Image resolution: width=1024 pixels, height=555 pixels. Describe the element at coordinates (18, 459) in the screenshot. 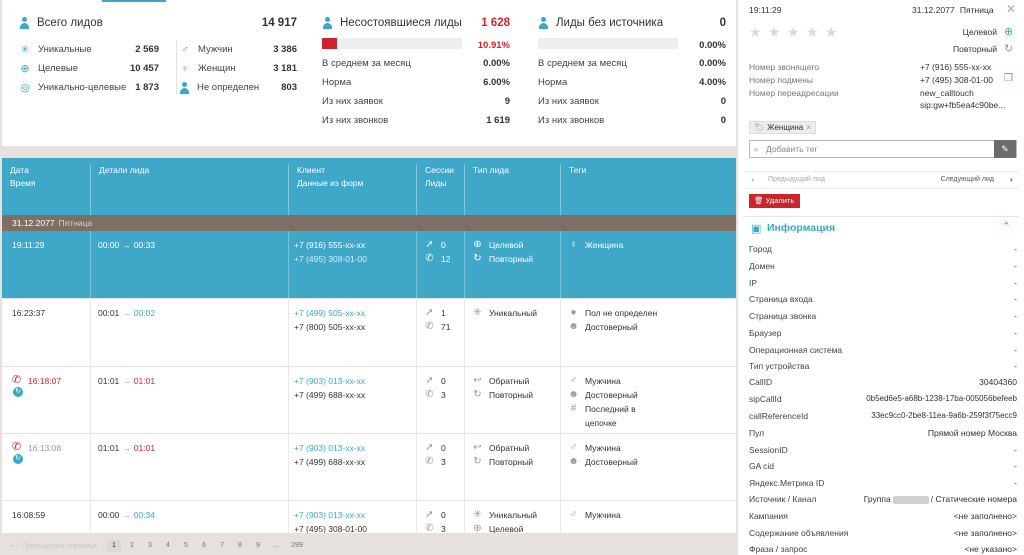

I see `callback-badge-icon: ↻` at that location.